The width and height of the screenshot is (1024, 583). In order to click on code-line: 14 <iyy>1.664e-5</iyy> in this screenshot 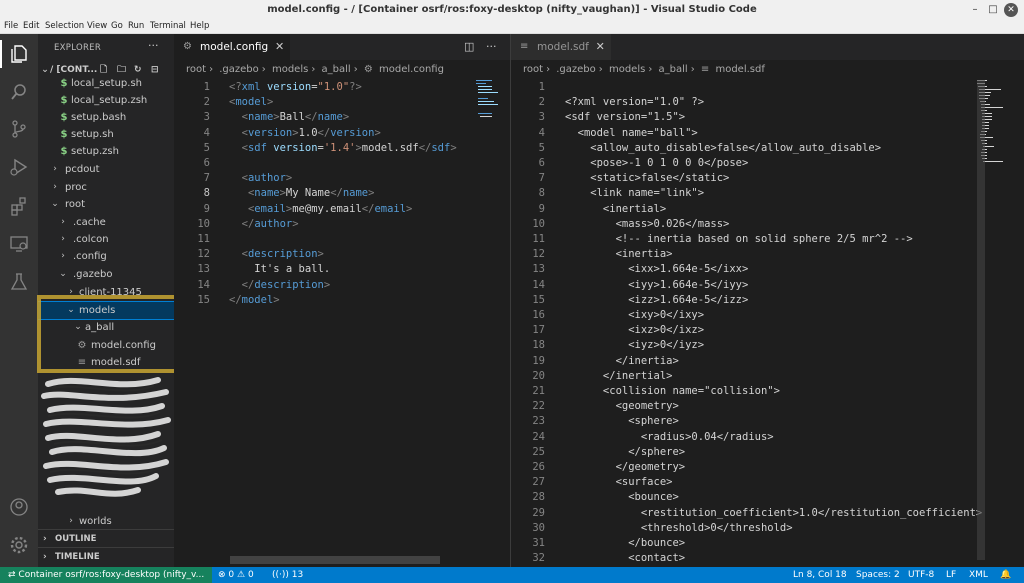, I will do `click(767, 285)`.